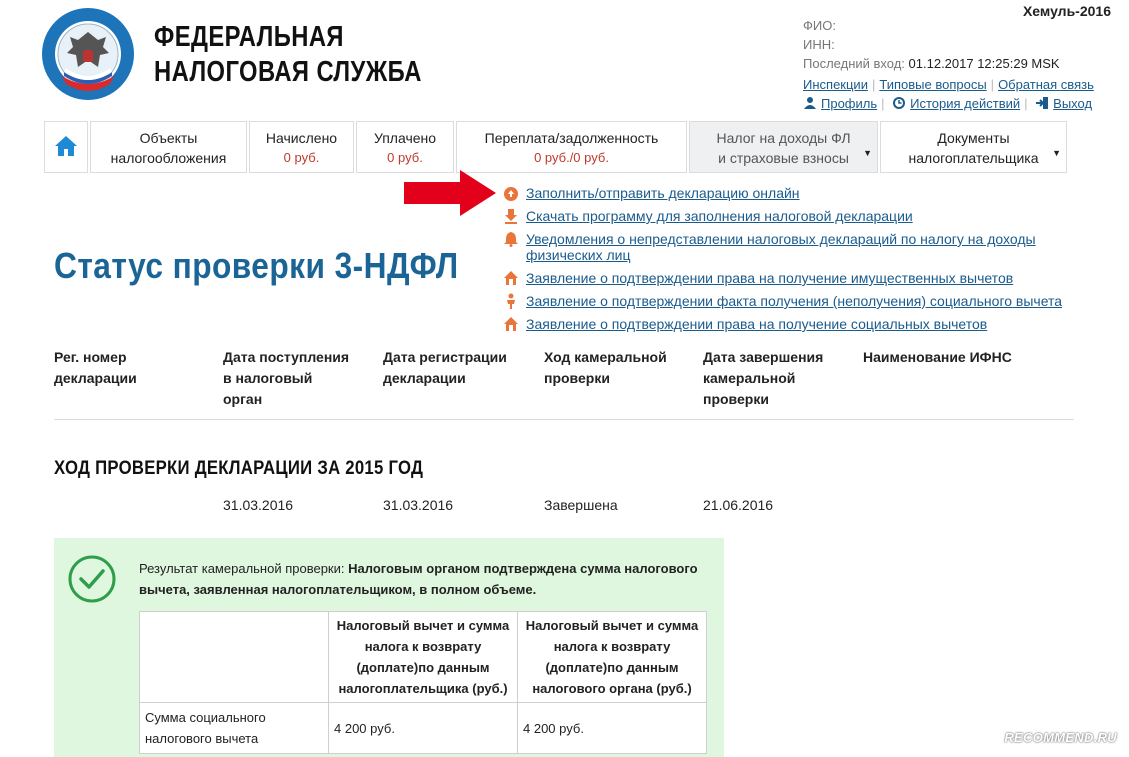 This screenshot has height=757, width=1129. What do you see at coordinates (234, 657) in the screenshot?
I see `corner-cell` at bounding box center [234, 657].